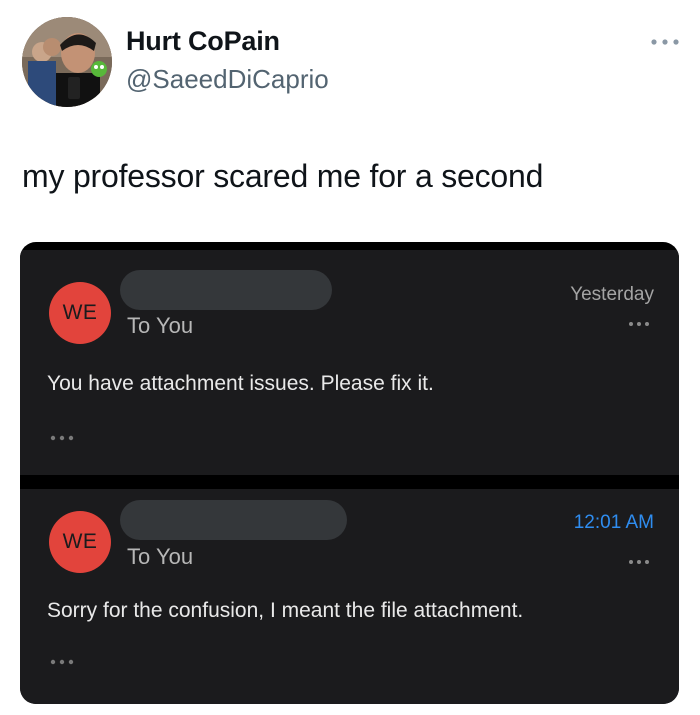 This screenshot has width=700, height=715. I want to click on more-options-button, so click(665, 42).